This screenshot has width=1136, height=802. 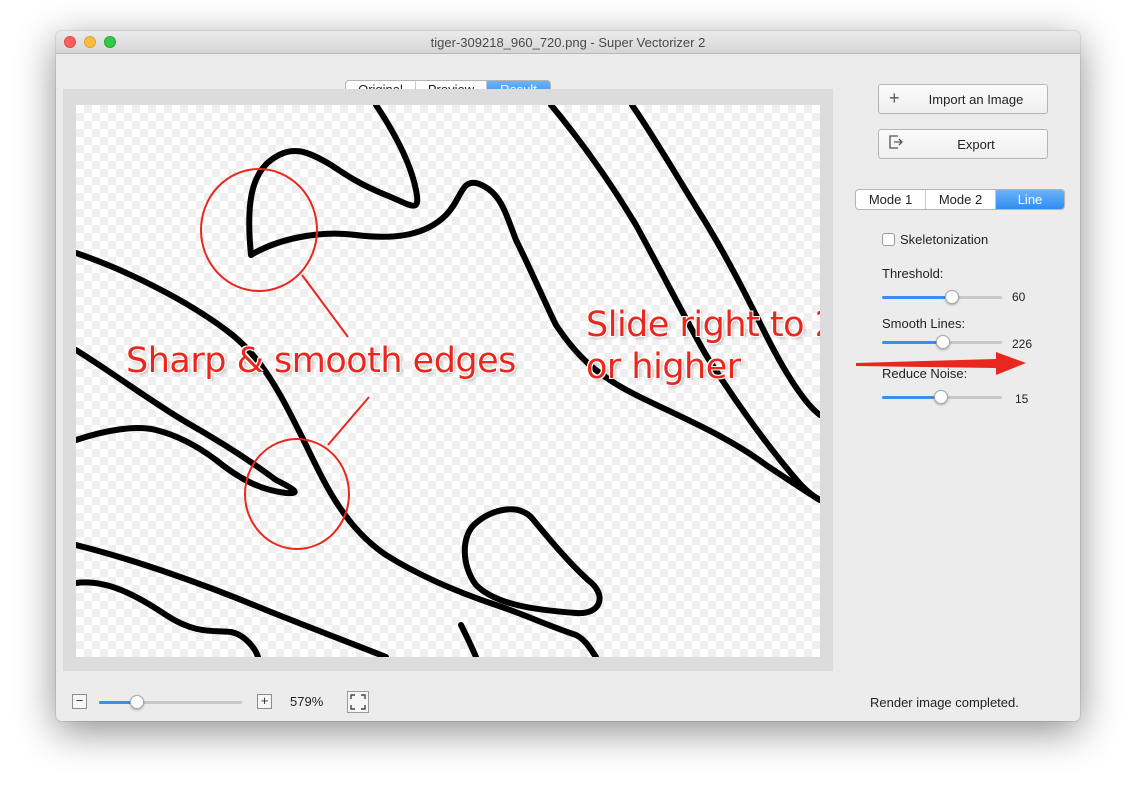 I want to click on import-image-label: Import an Image, so click(x=976, y=99).